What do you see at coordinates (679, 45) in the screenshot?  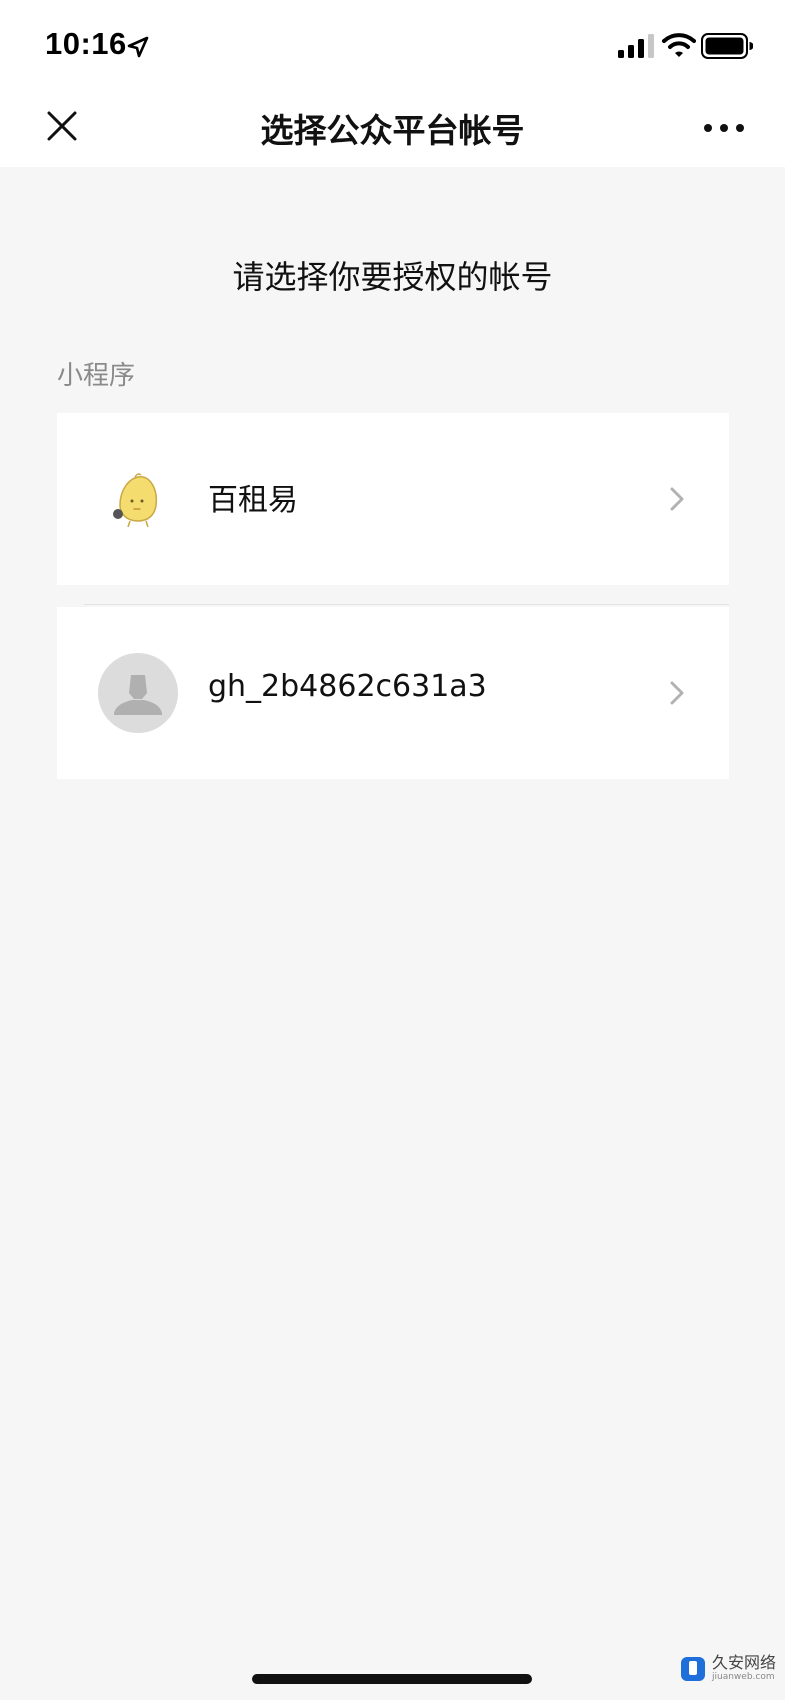 I see `wifi-icon` at bounding box center [679, 45].